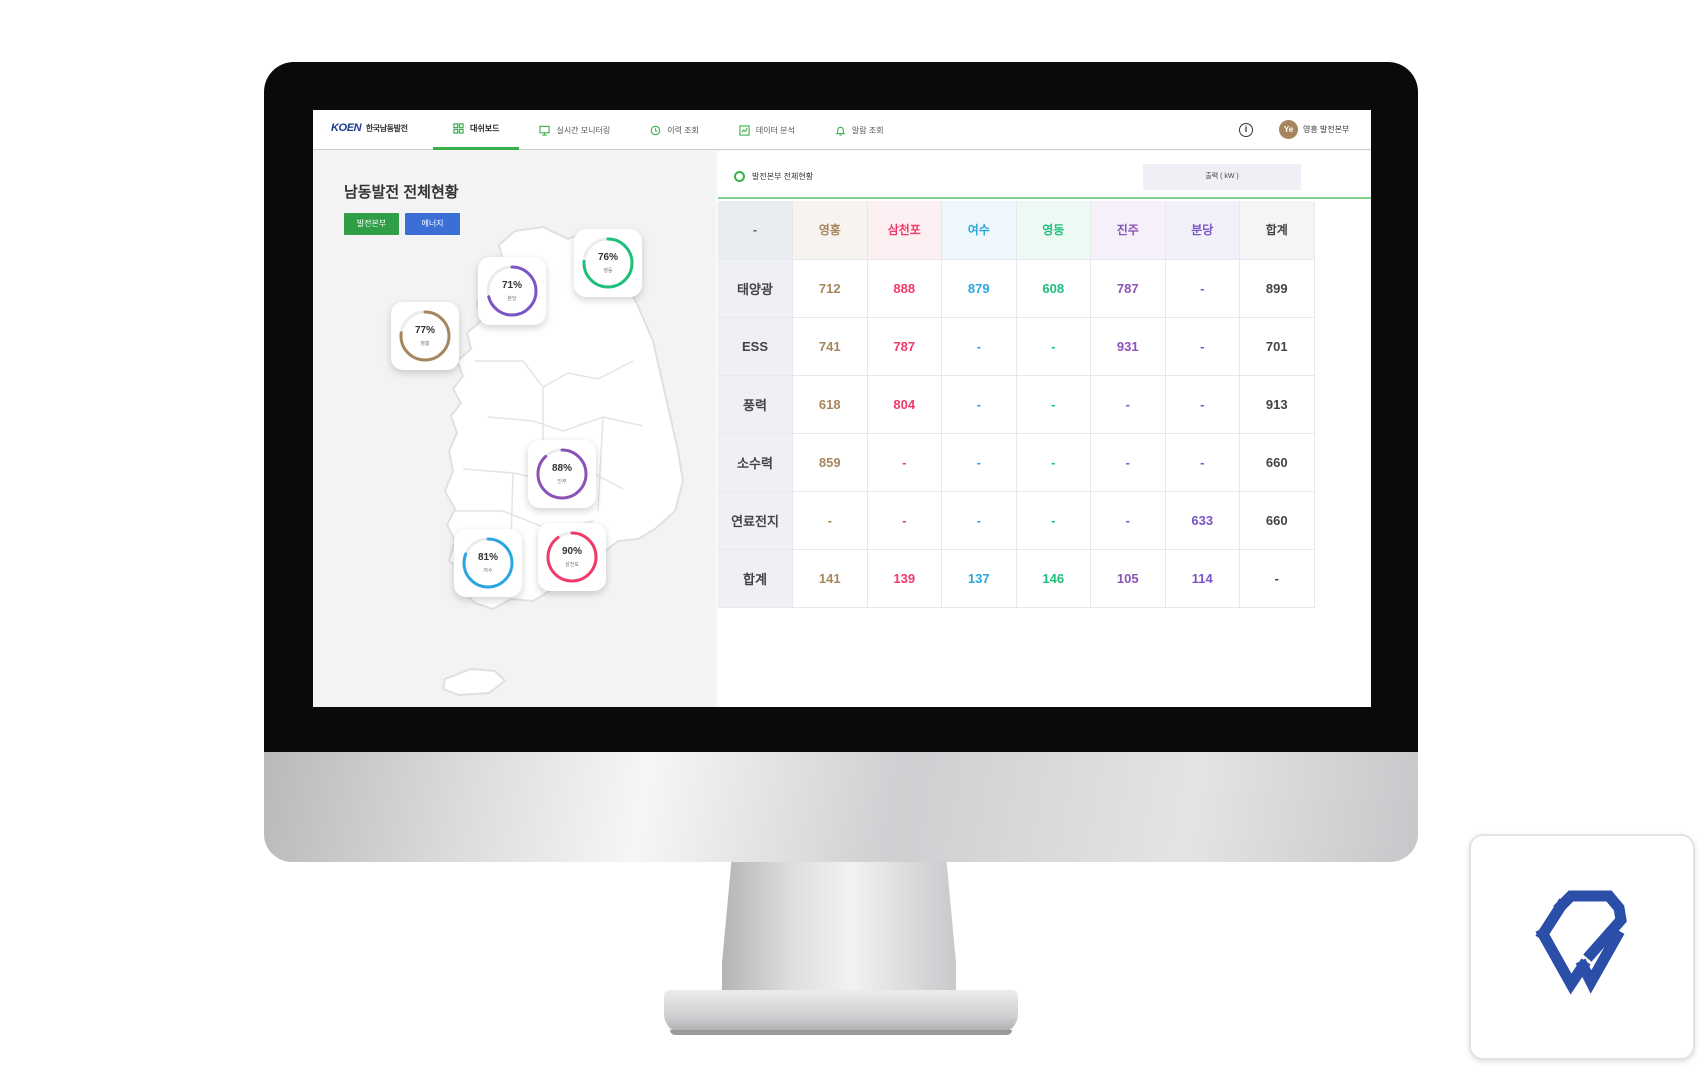 This screenshot has height=1080, width=1705. I want to click on table-cell: 859, so click(830, 462).